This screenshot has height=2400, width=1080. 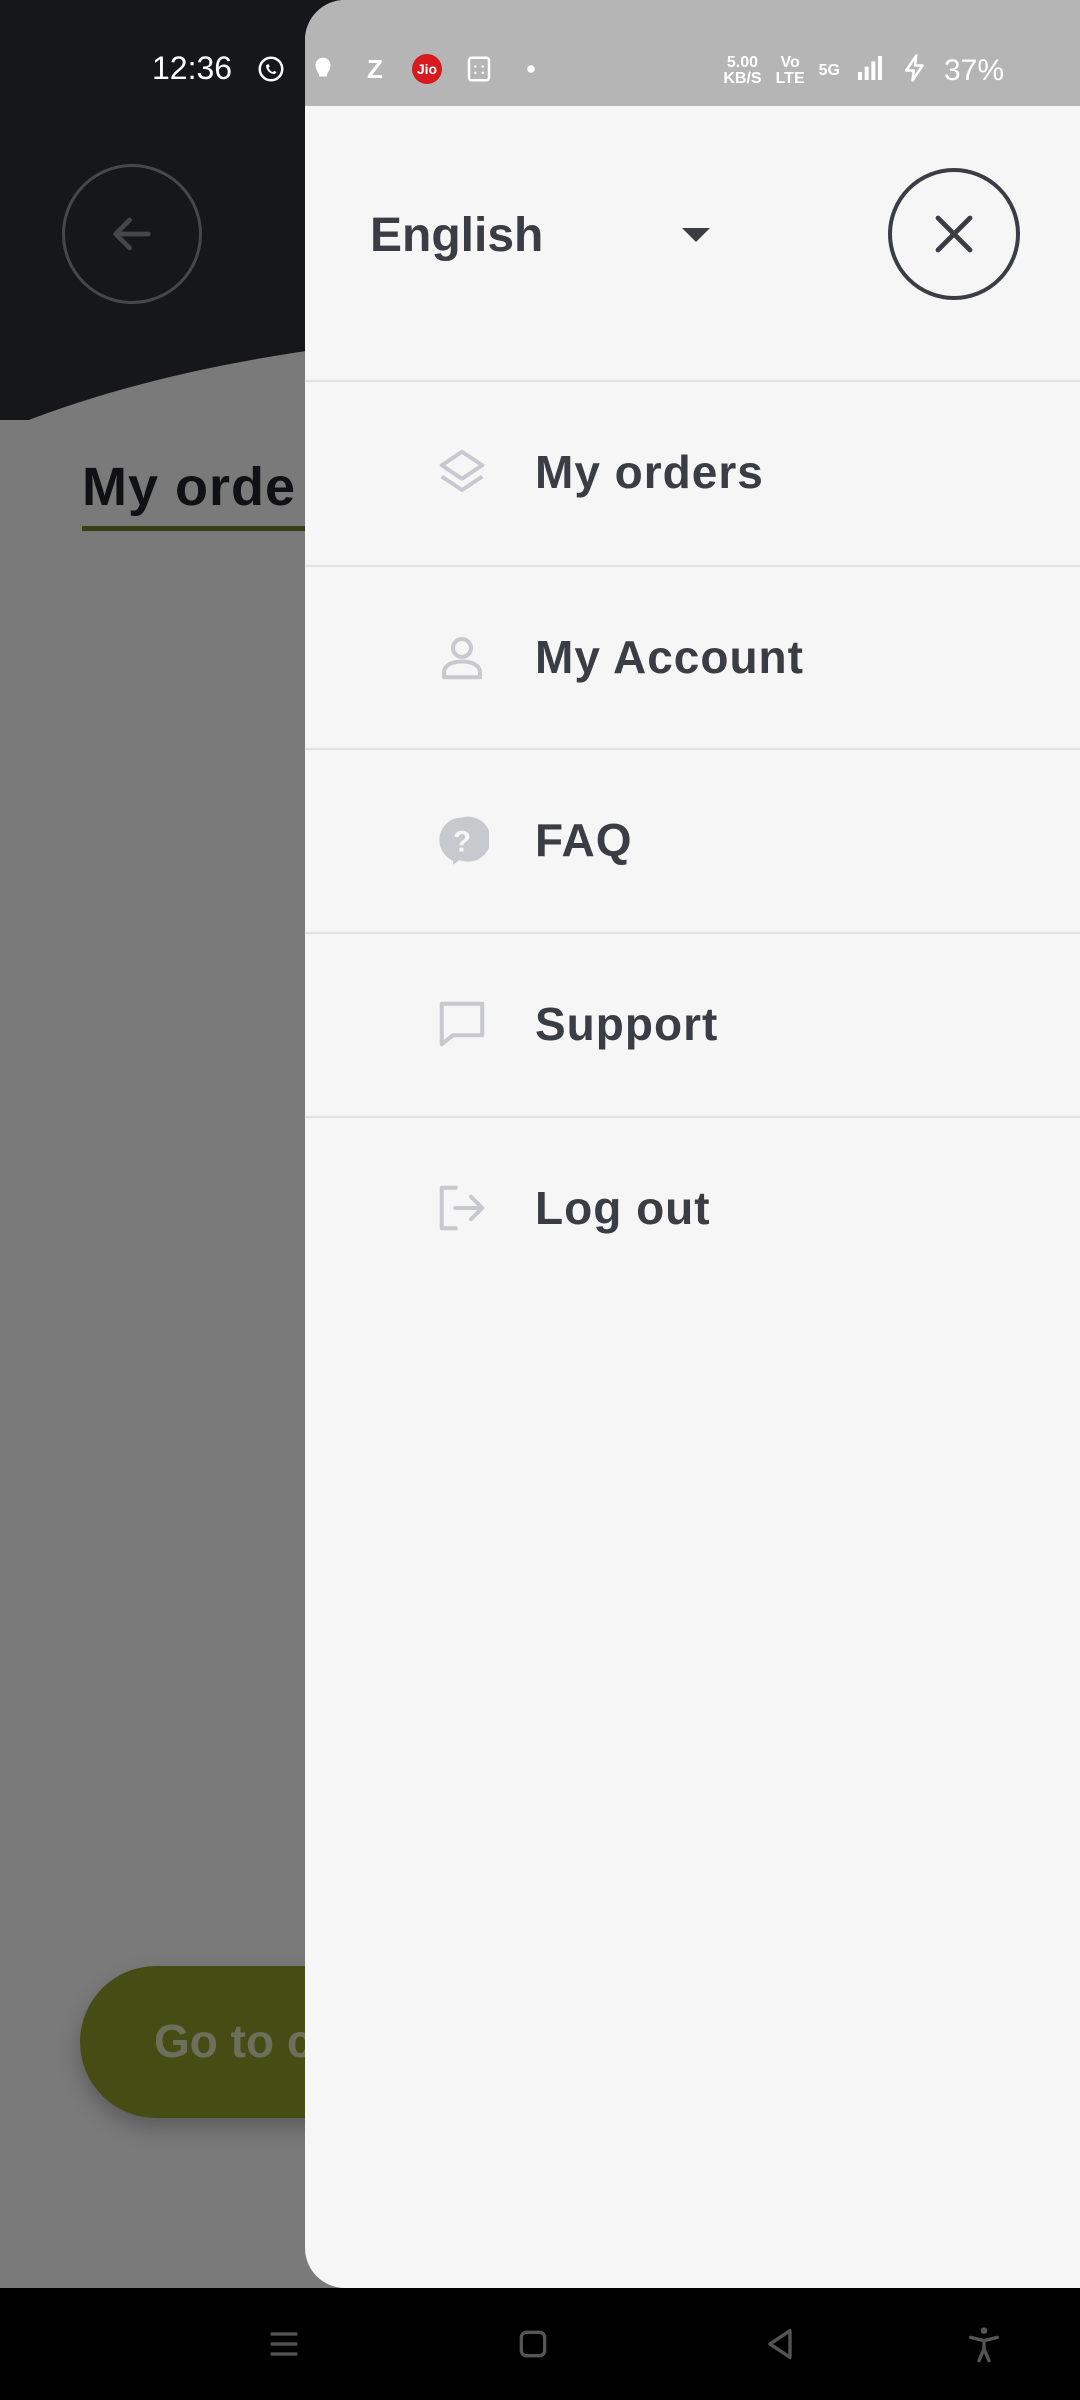 I want to click on caret-down-icon, so click(x=696, y=235).